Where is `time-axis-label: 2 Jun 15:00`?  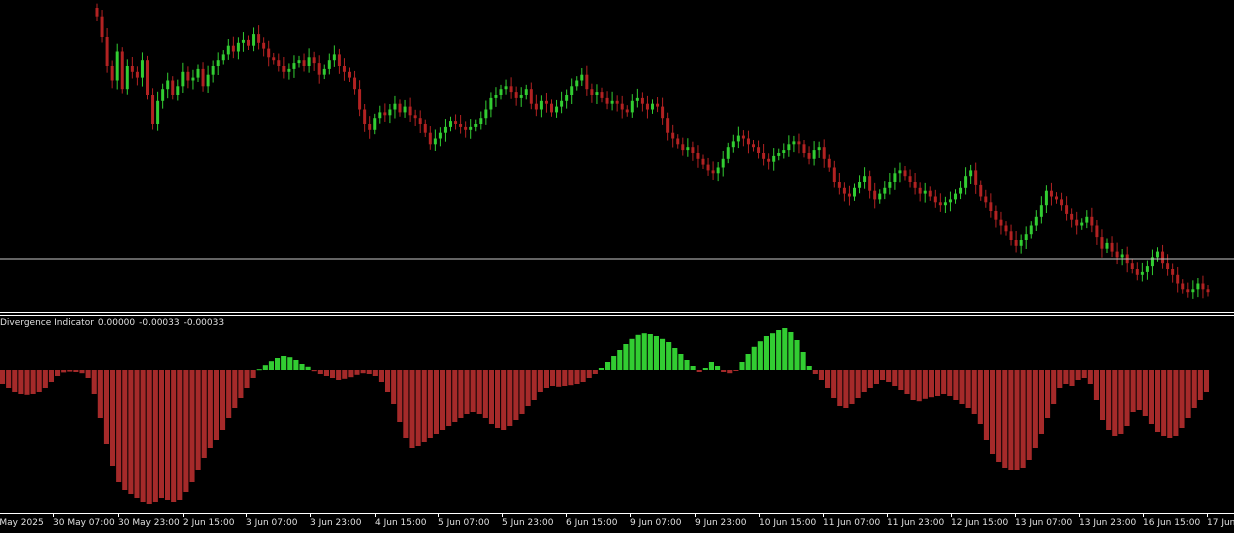 time-axis-label: 2 Jun 15:00 is located at coordinates (209, 523).